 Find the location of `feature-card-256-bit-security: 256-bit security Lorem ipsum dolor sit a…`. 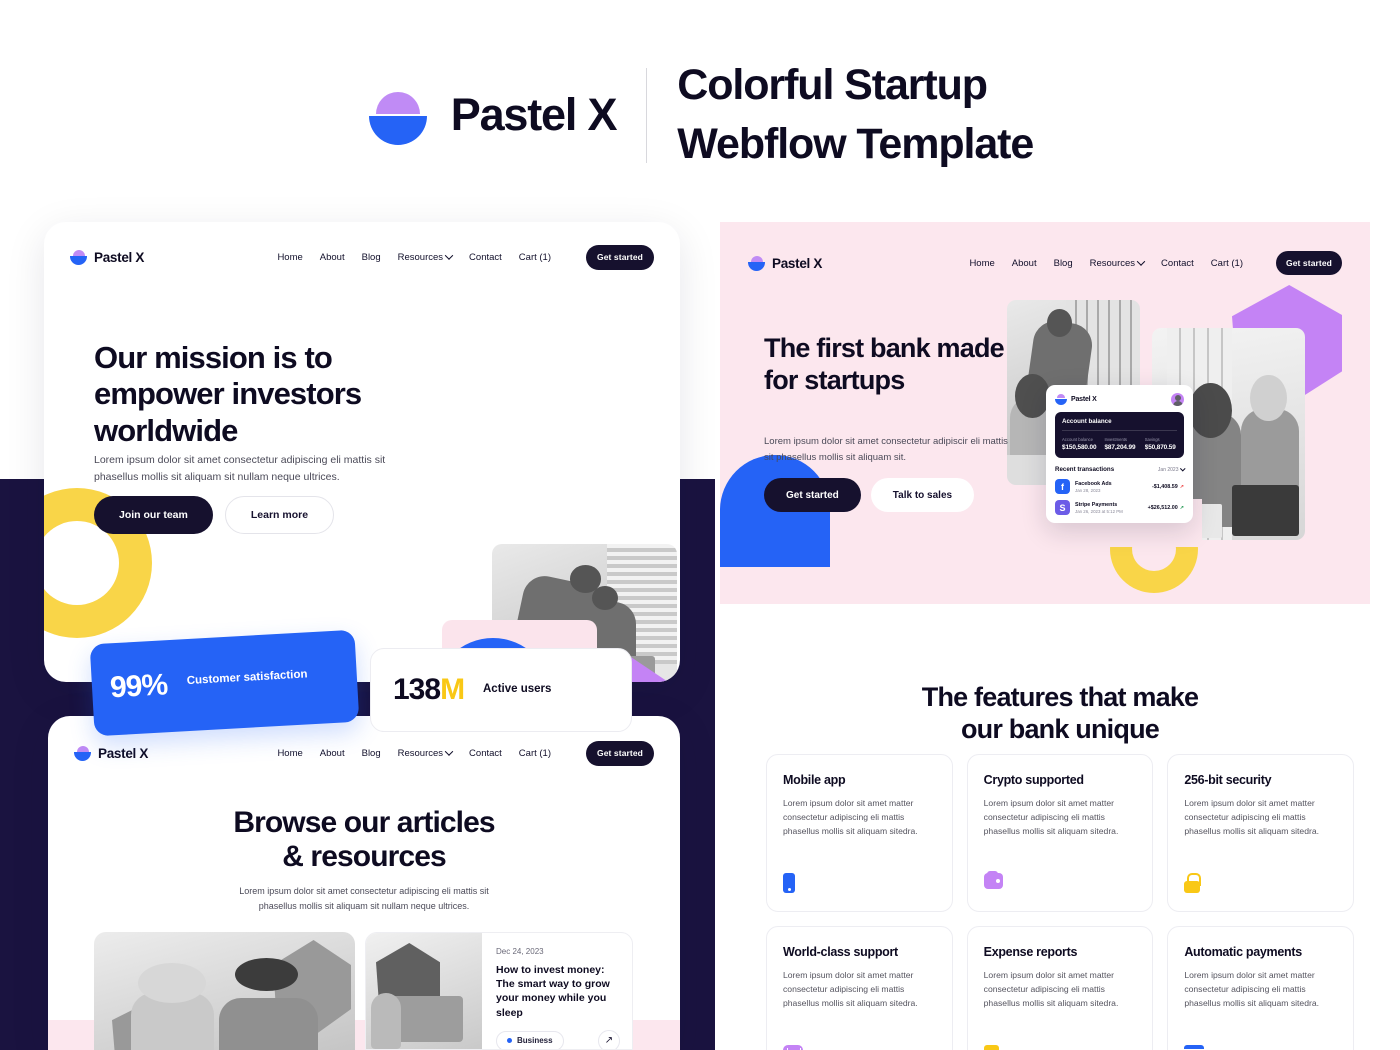

feature-card-256-bit-security: 256-bit security Lorem ipsum dolor sit a… is located at coordinates (1260, 833).